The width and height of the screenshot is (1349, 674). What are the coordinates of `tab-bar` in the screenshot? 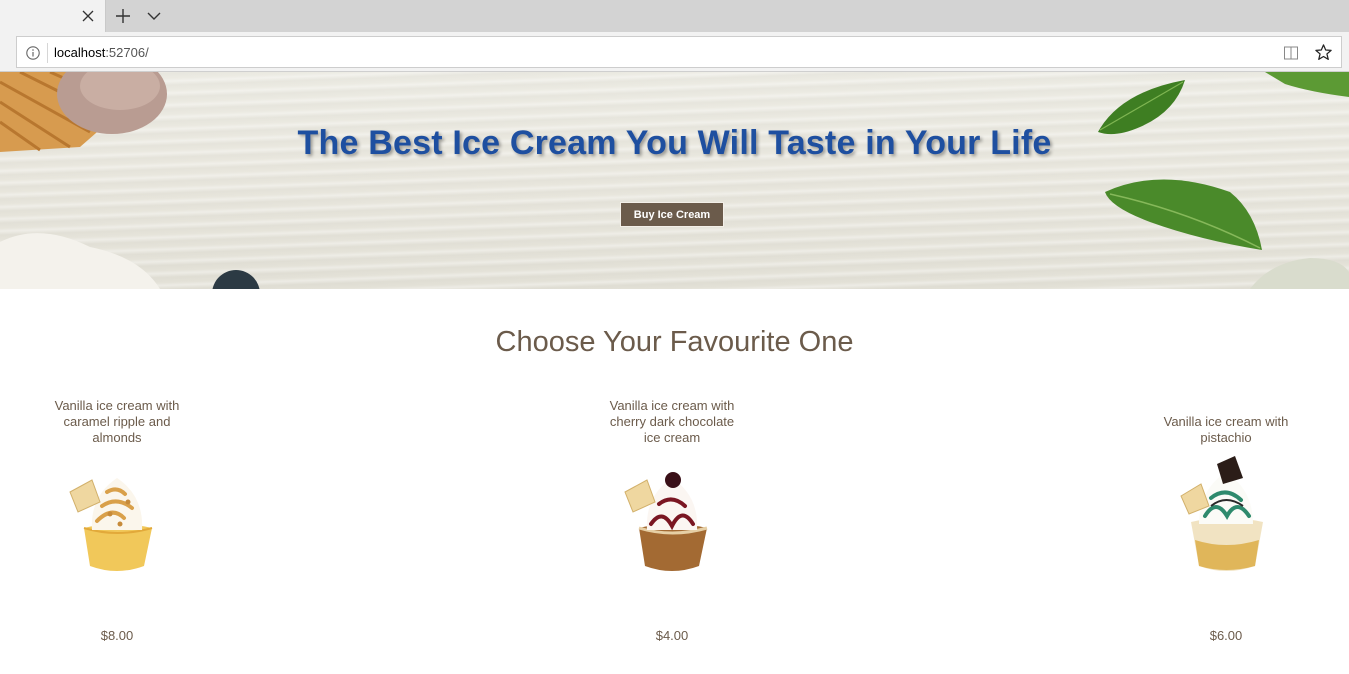 It's located at (674, 16).